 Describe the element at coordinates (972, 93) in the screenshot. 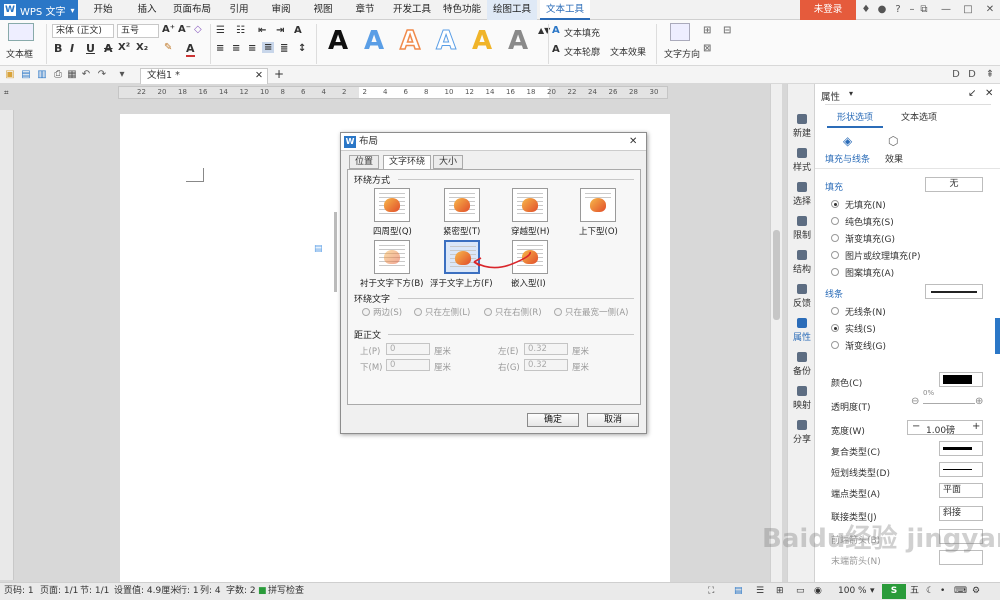

I see `pin-icon: ↙` at that location.